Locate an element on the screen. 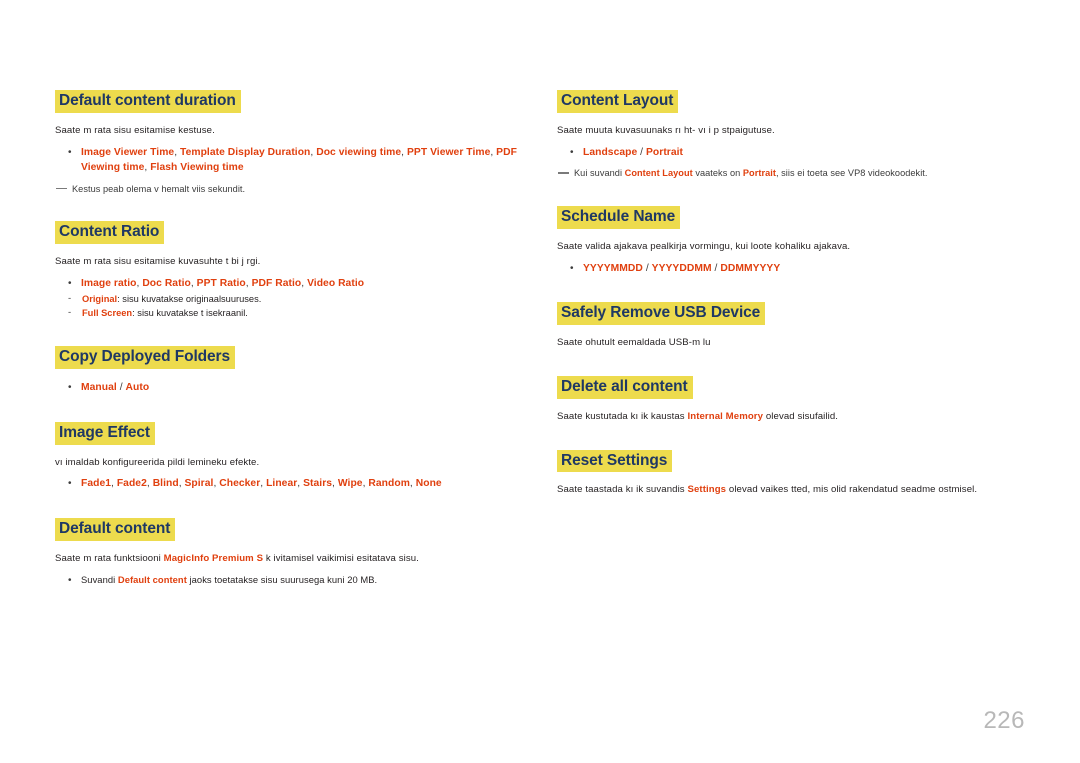  note-term: Content Layout is located at coordinates (658, 173).